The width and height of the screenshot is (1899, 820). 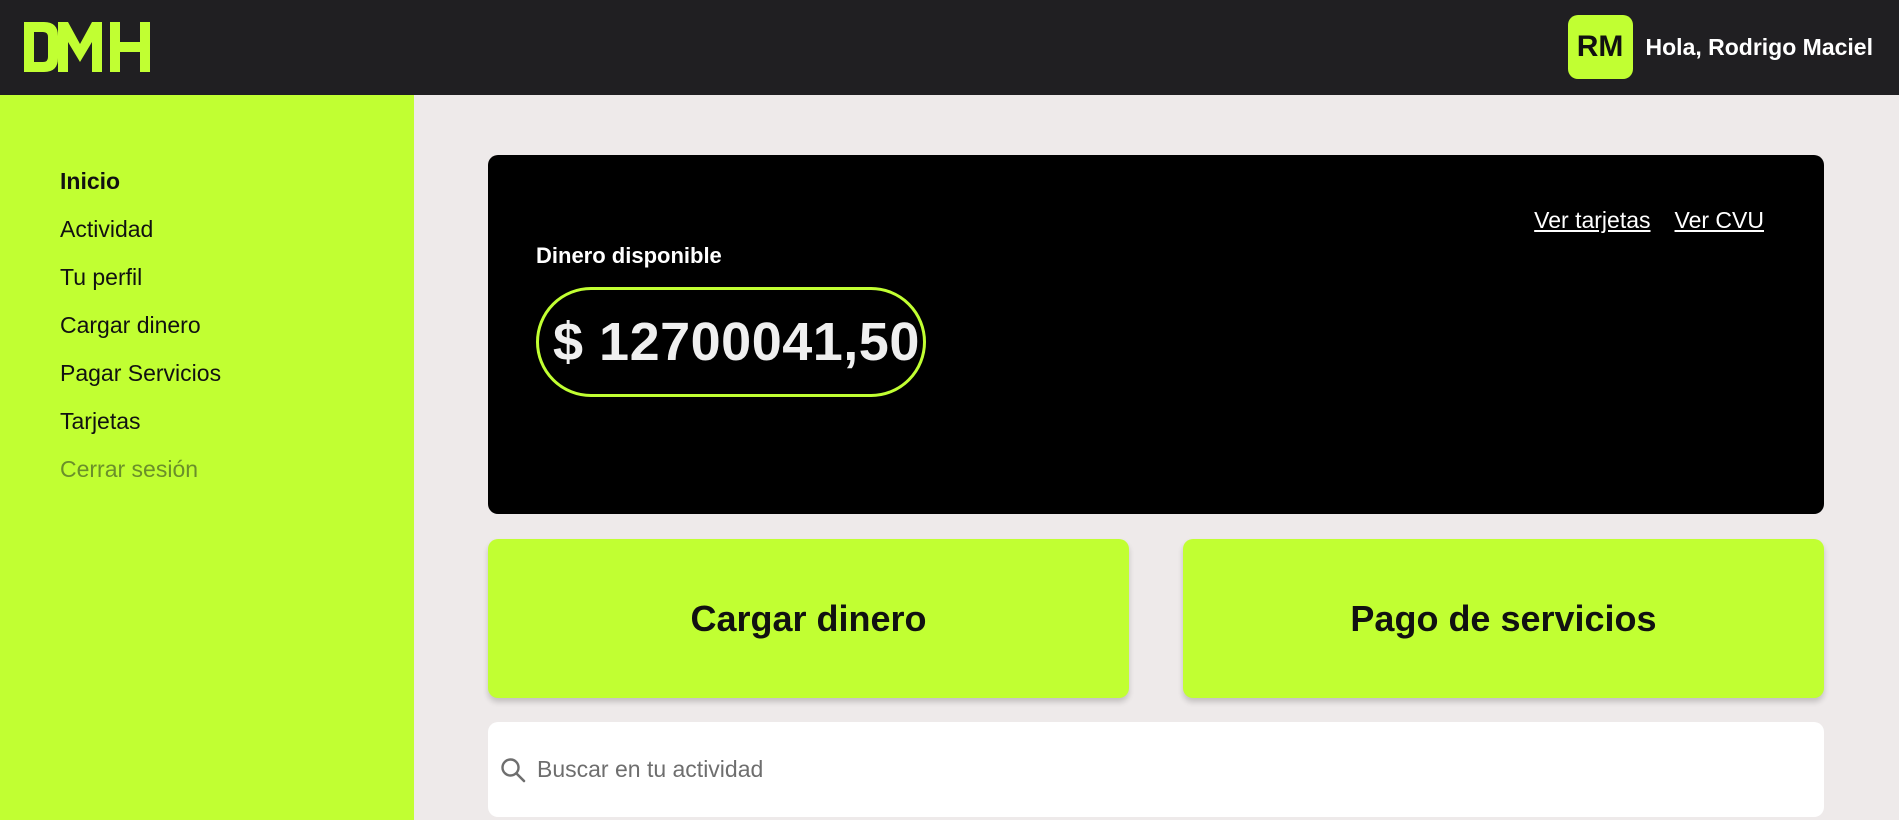 I want to click on card-links: Ver tarjetas Ver CVU, so click(x=1649, y=220).